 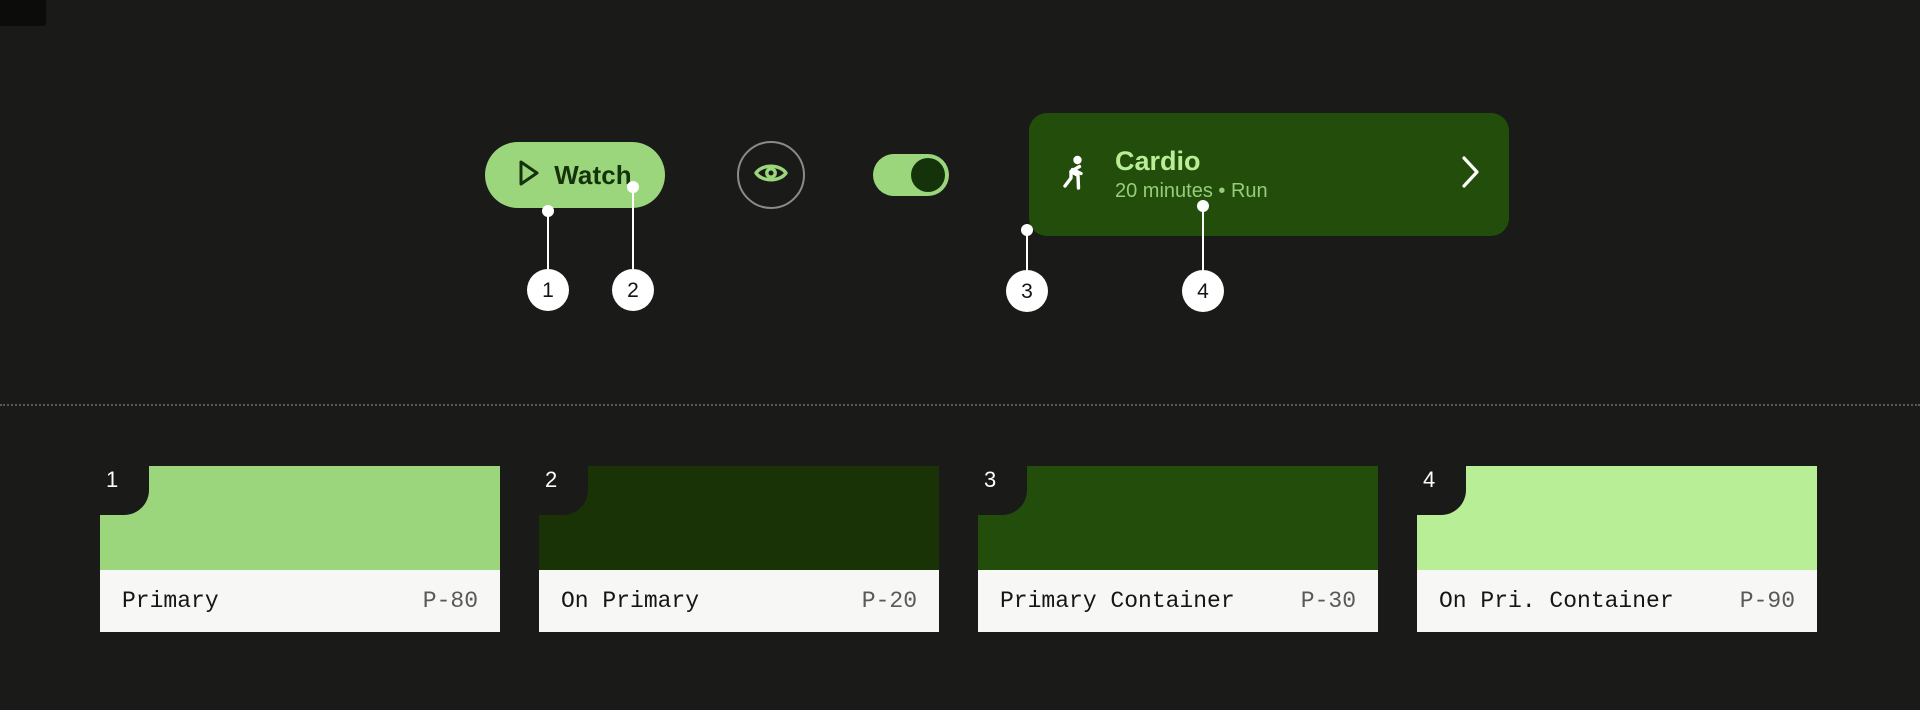 What do you see at coordinates (548, 290) in the screenshot?
I see `callout-1-bubble: 1` at bounding box center [548, 290].